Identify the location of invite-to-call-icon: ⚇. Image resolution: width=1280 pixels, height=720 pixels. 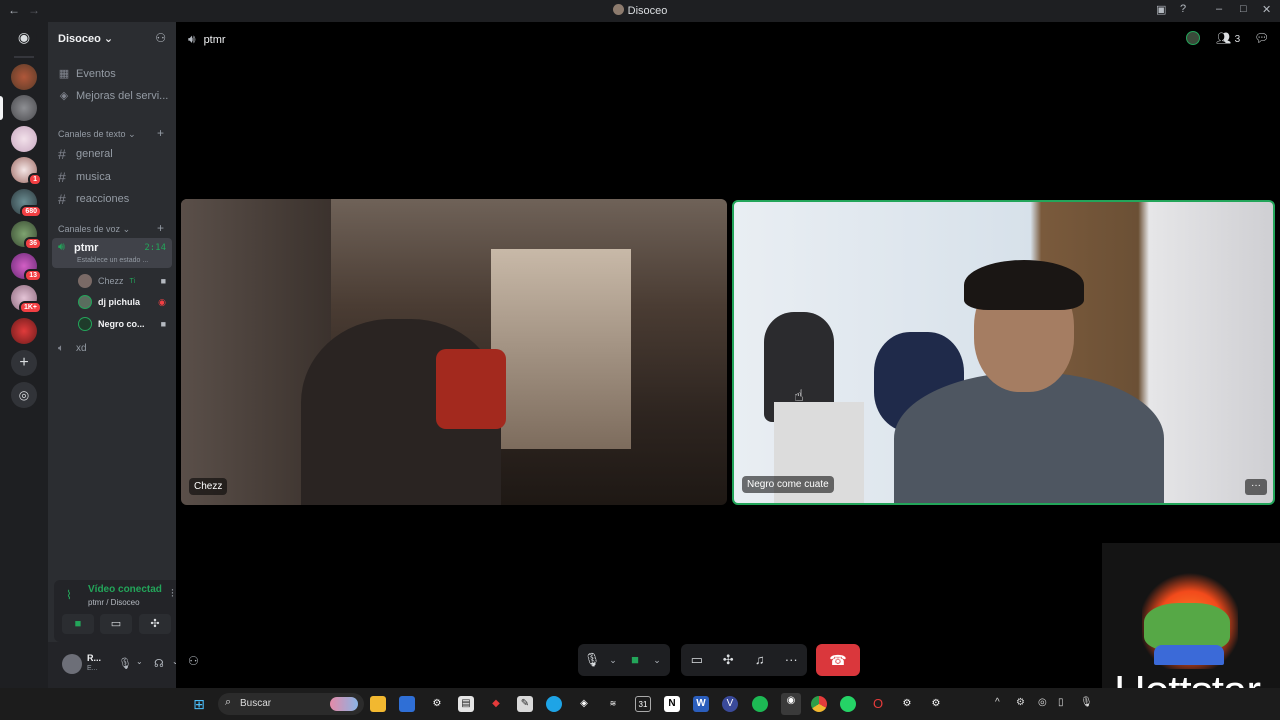
(193, 661).